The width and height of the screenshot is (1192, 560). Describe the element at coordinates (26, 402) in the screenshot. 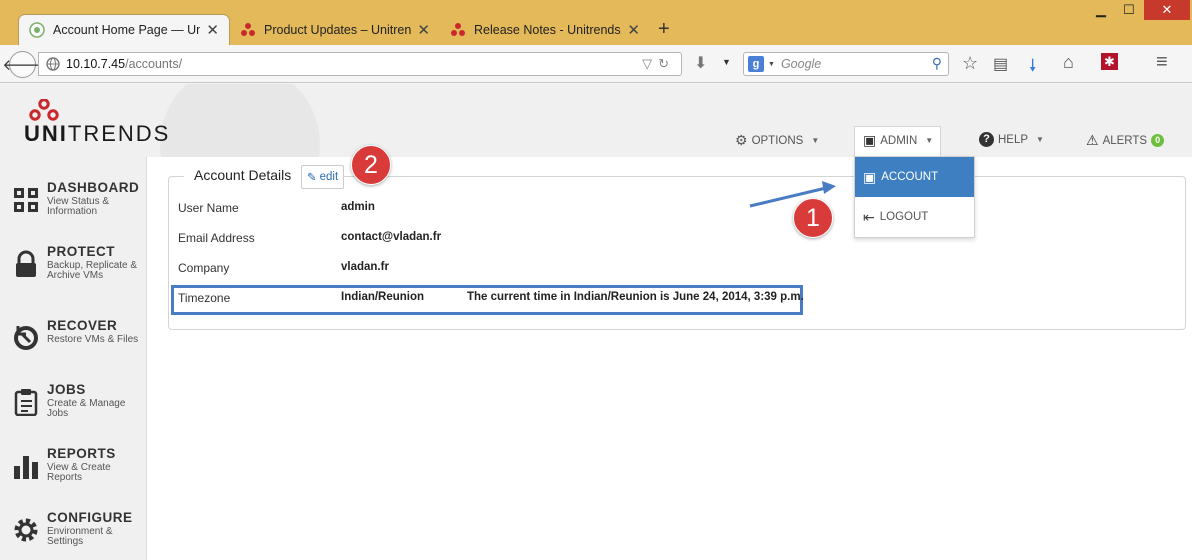

I see `clipboard-icon` at that location.